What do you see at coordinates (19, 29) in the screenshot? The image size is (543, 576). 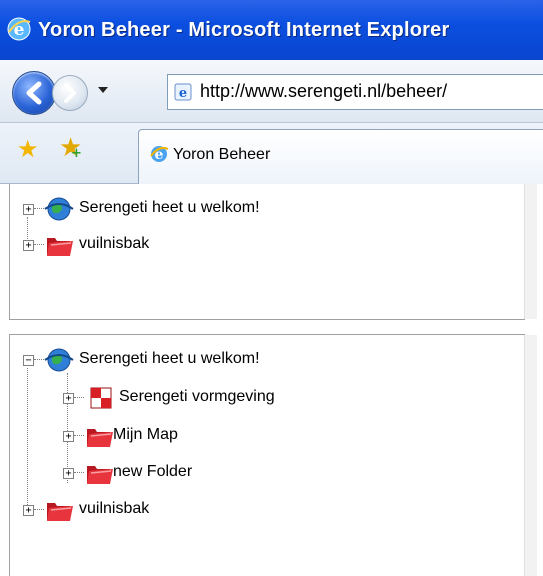 I see `ie-logo-icon: e` at bounding box center [19, 29].